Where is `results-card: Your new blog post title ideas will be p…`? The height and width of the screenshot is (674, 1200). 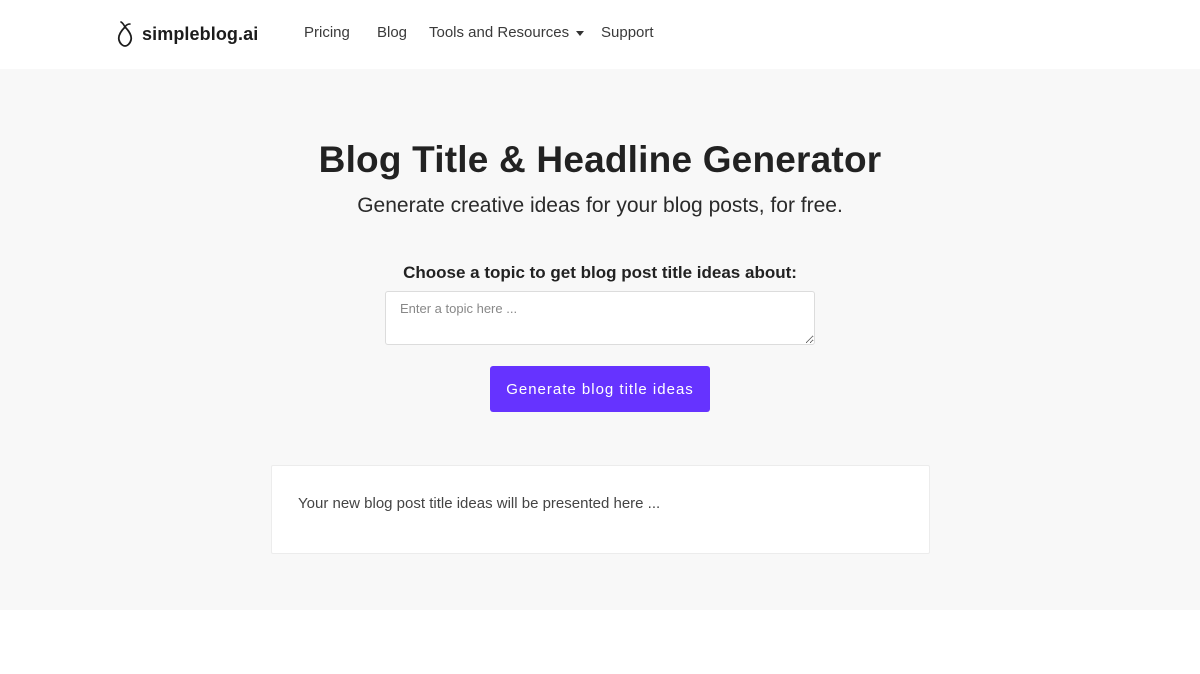 results-card: Your new blog post title ideas will be p… is located at coordinates (600, 509).